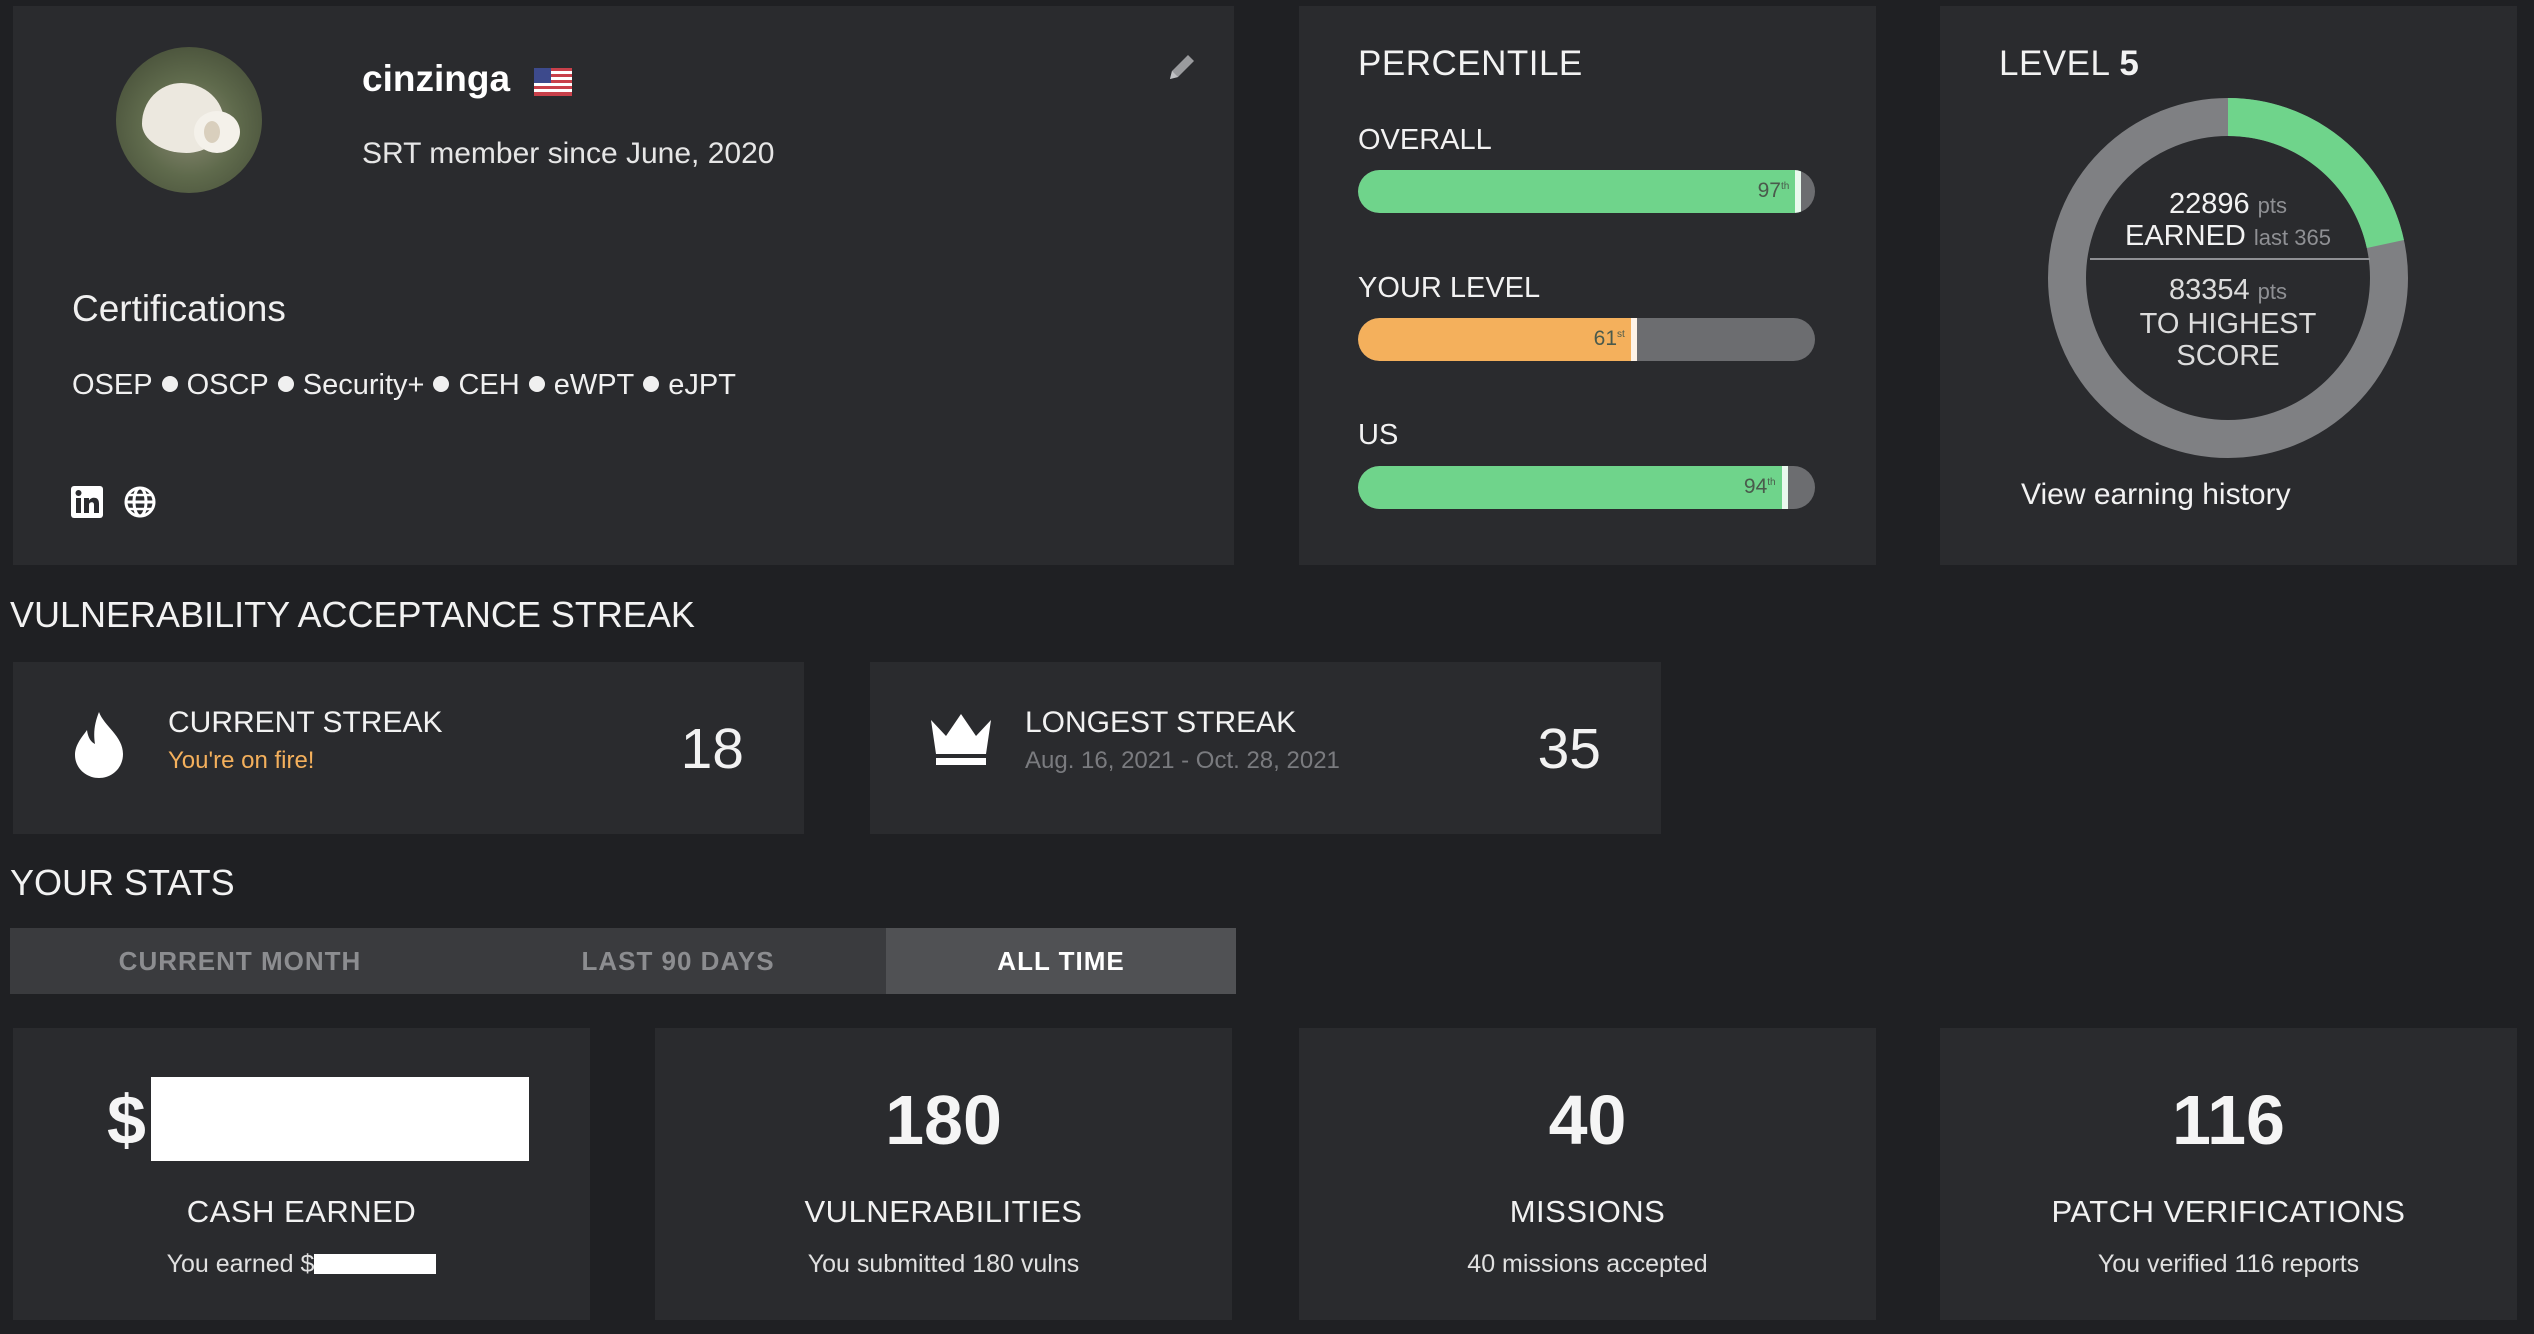  I want to click on current-streak-card: CURRENT STREAK You're on fire! 18, so click(408, 748).